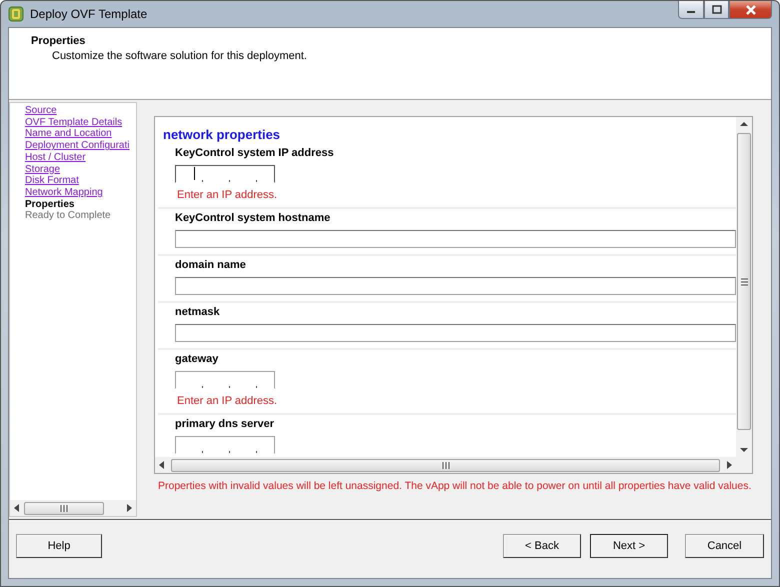 Image resolution: width=780 pixels, height=587 pixels. I want to click on close-button, so click(750, 10).